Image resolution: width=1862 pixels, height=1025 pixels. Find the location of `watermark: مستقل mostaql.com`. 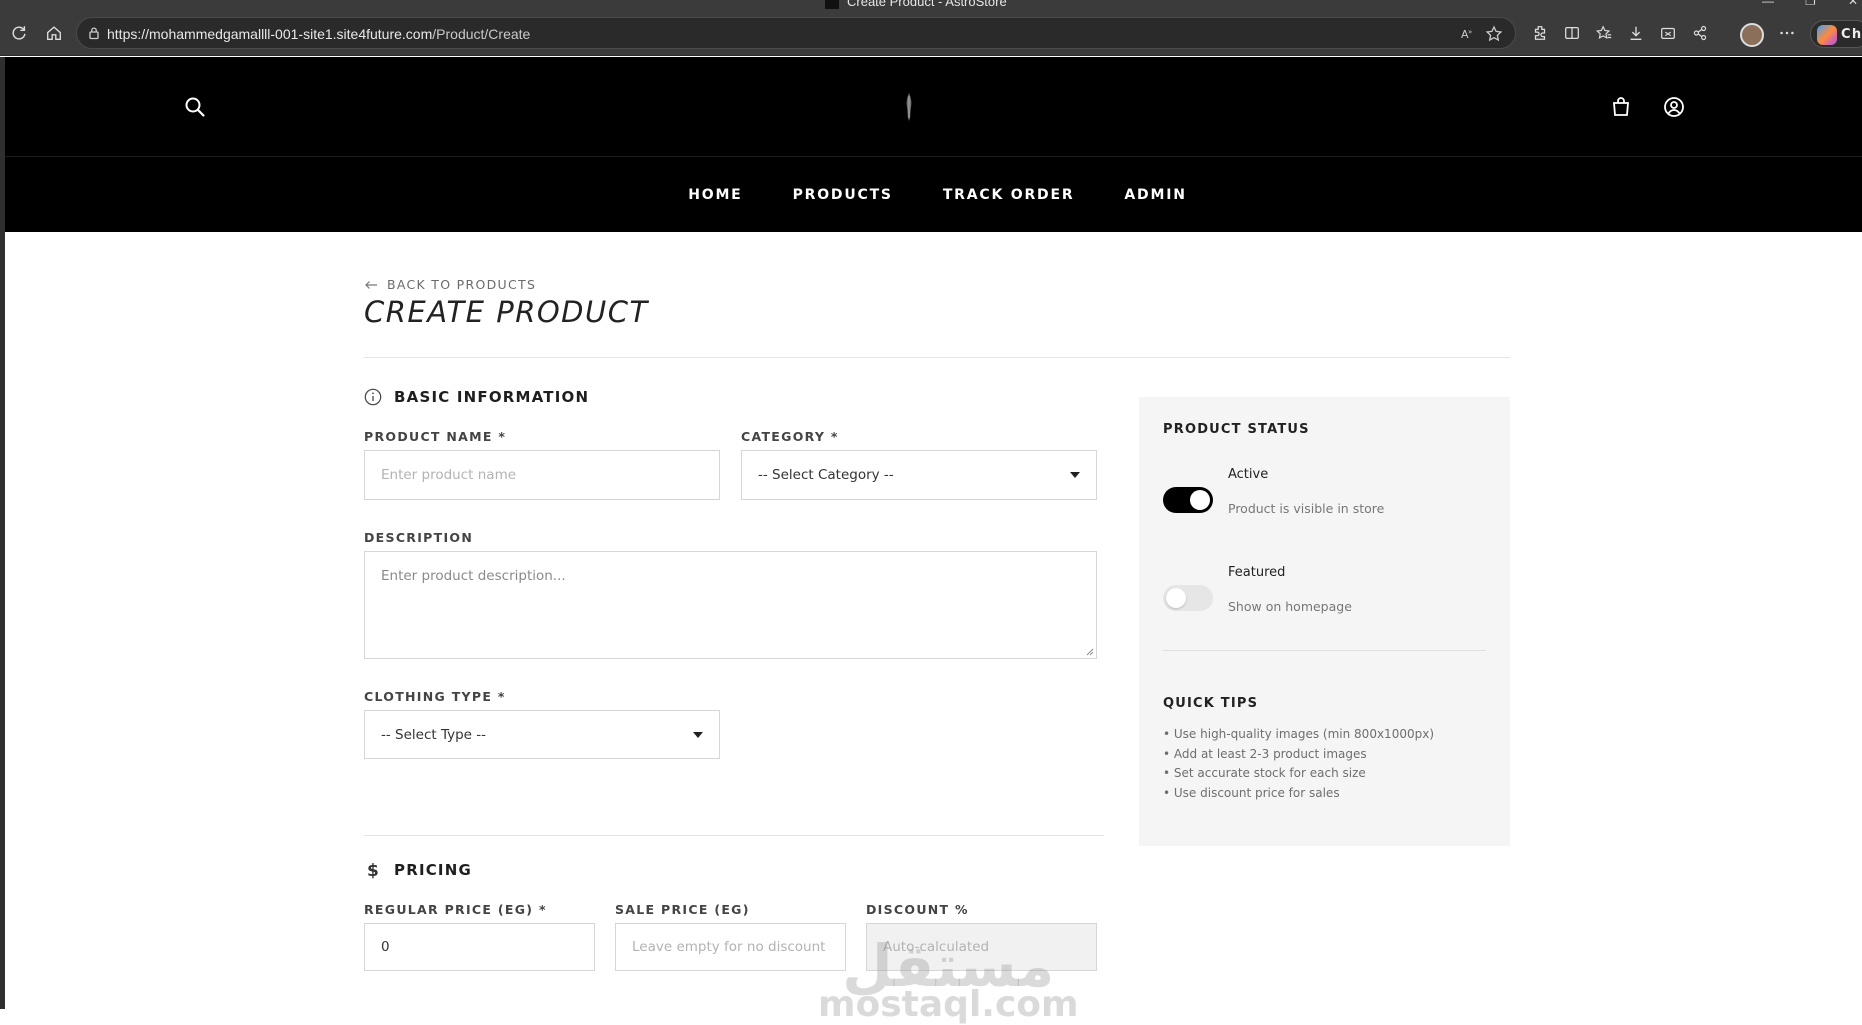

watermark: مستقل mostaql.com is located at coordinates (948, 978).